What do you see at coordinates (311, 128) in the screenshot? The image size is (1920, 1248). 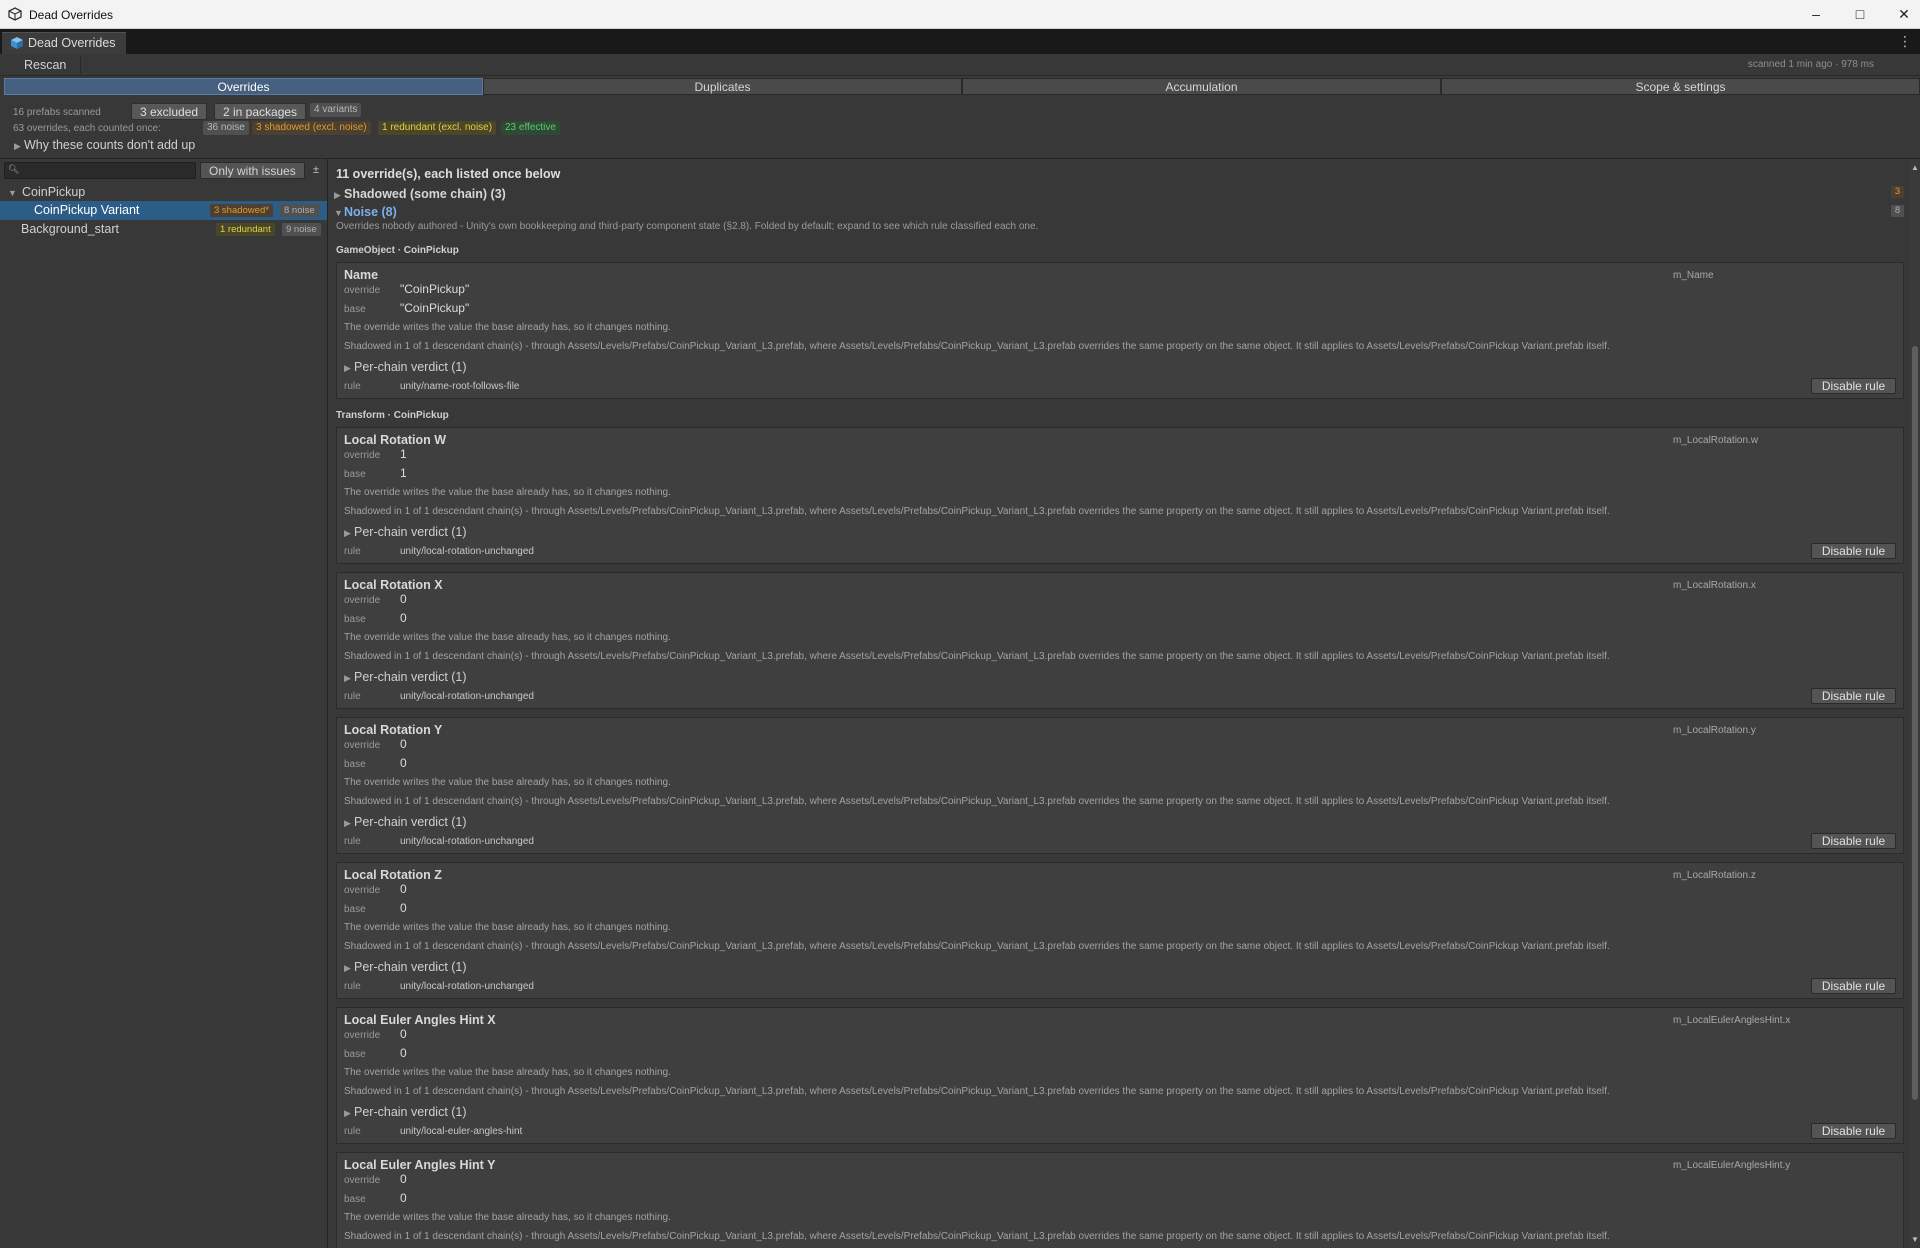 I see `shadowed-badge: 3 shadowed (excl. noise)` at bounding box center [311, 128].